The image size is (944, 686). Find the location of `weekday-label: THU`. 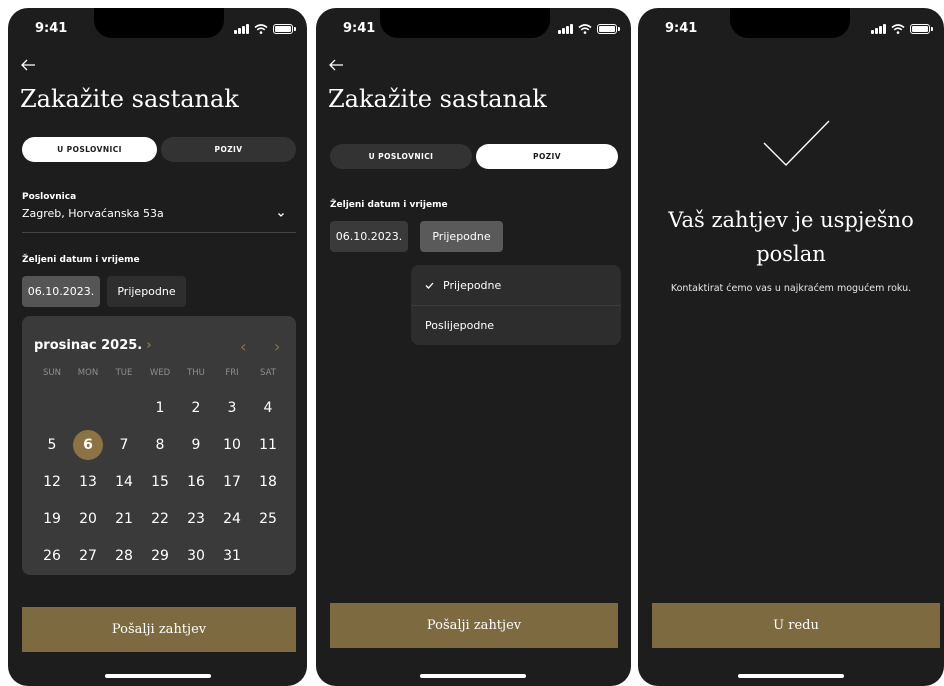

weekday-label: THU is located at coordinates (196, 373).